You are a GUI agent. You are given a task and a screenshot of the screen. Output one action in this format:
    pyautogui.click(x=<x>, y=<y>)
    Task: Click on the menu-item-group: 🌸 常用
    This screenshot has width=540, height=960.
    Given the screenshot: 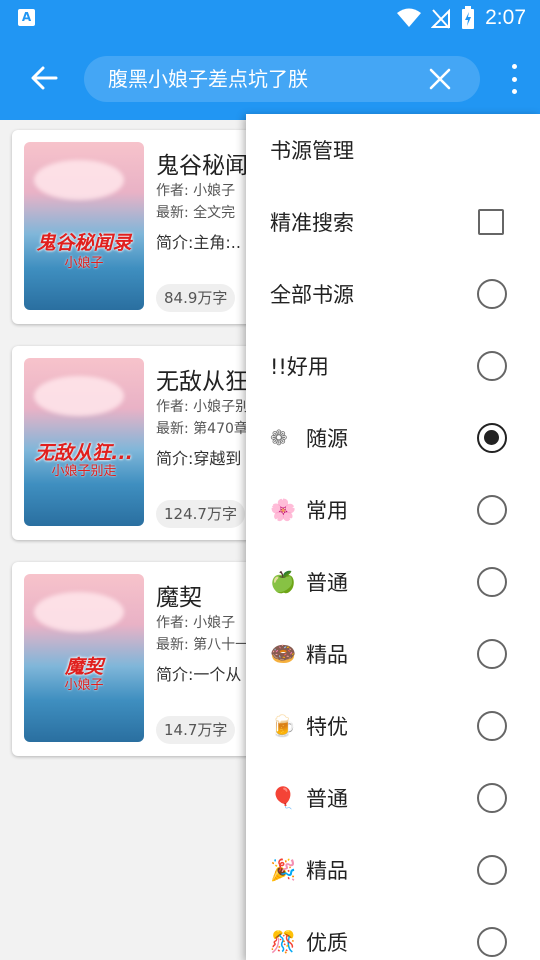 What is the action you would take?
    pyautogui.click(x=393, y=510)
    